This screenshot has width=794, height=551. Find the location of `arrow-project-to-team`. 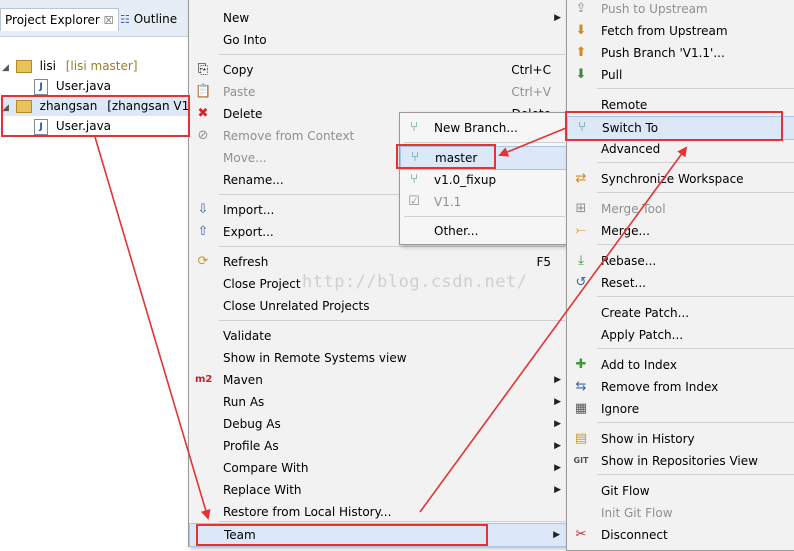

arrow-project-to-team is located at coordinates (152, 328).